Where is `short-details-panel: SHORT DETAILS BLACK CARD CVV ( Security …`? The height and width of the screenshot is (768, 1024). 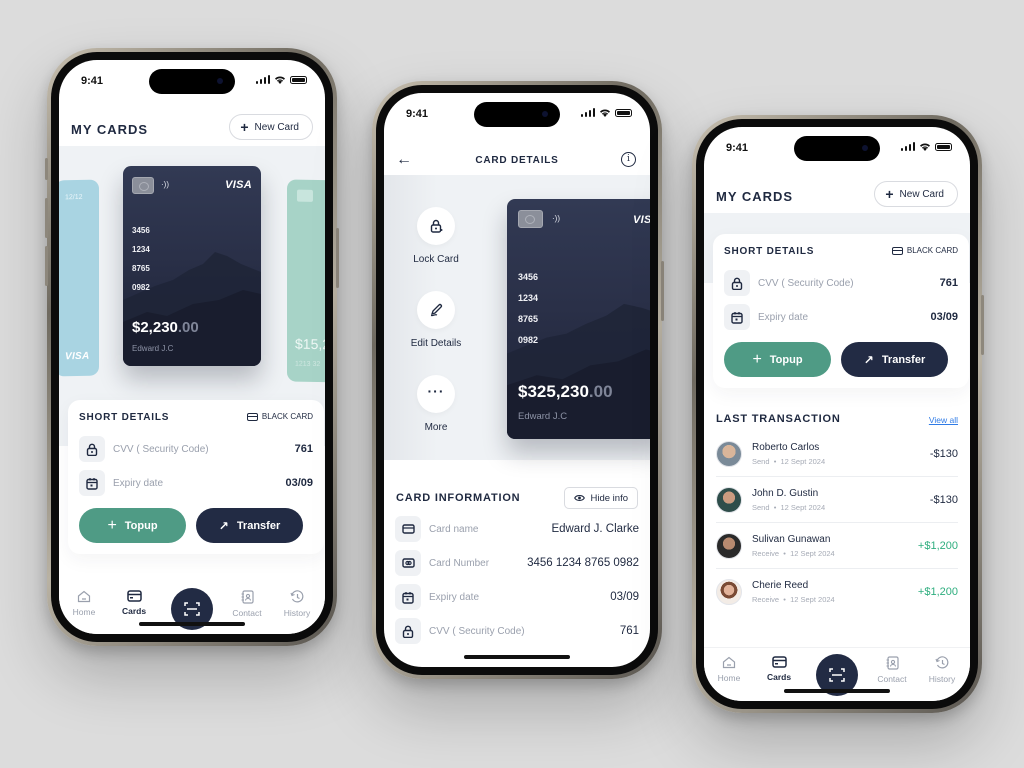 short-details-panel: SHORT DETAILS BLACK CARD CVV ( Security … is located at coordinates (196, 477).